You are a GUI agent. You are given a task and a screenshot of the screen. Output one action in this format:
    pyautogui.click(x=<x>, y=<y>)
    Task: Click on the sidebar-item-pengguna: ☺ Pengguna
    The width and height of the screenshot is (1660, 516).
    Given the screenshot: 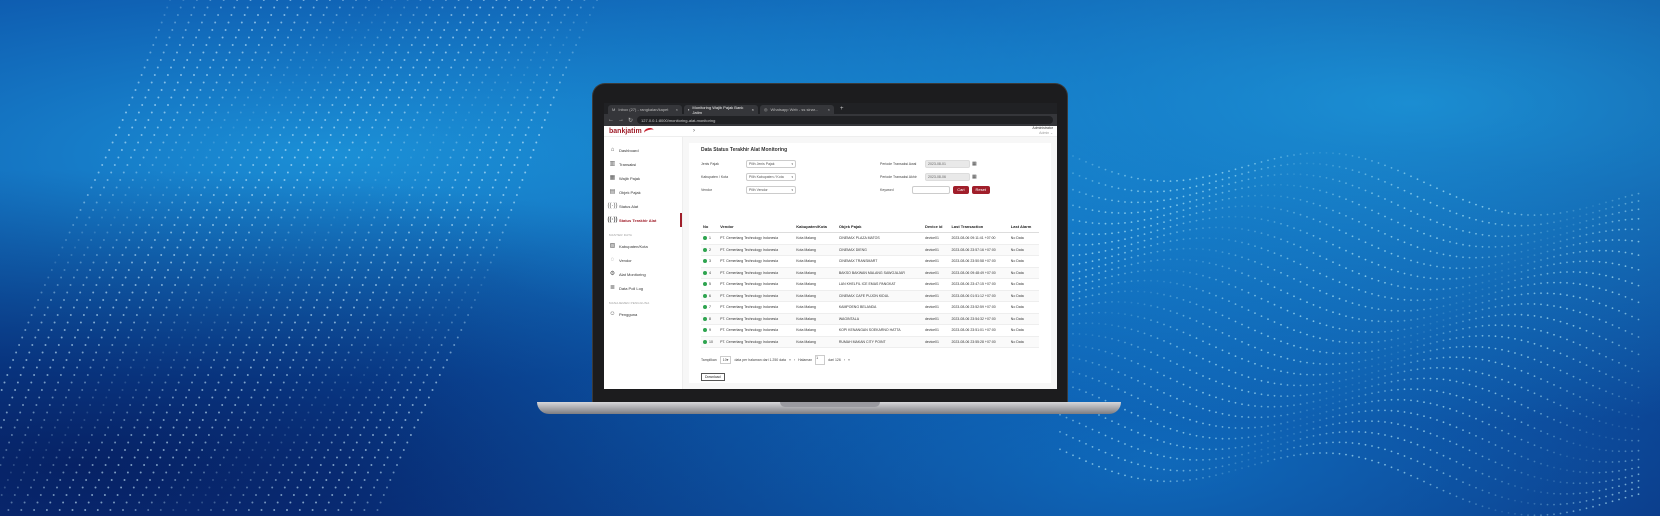 What is the action you would take?
    pyautogui.click(x=643, y=314)
    